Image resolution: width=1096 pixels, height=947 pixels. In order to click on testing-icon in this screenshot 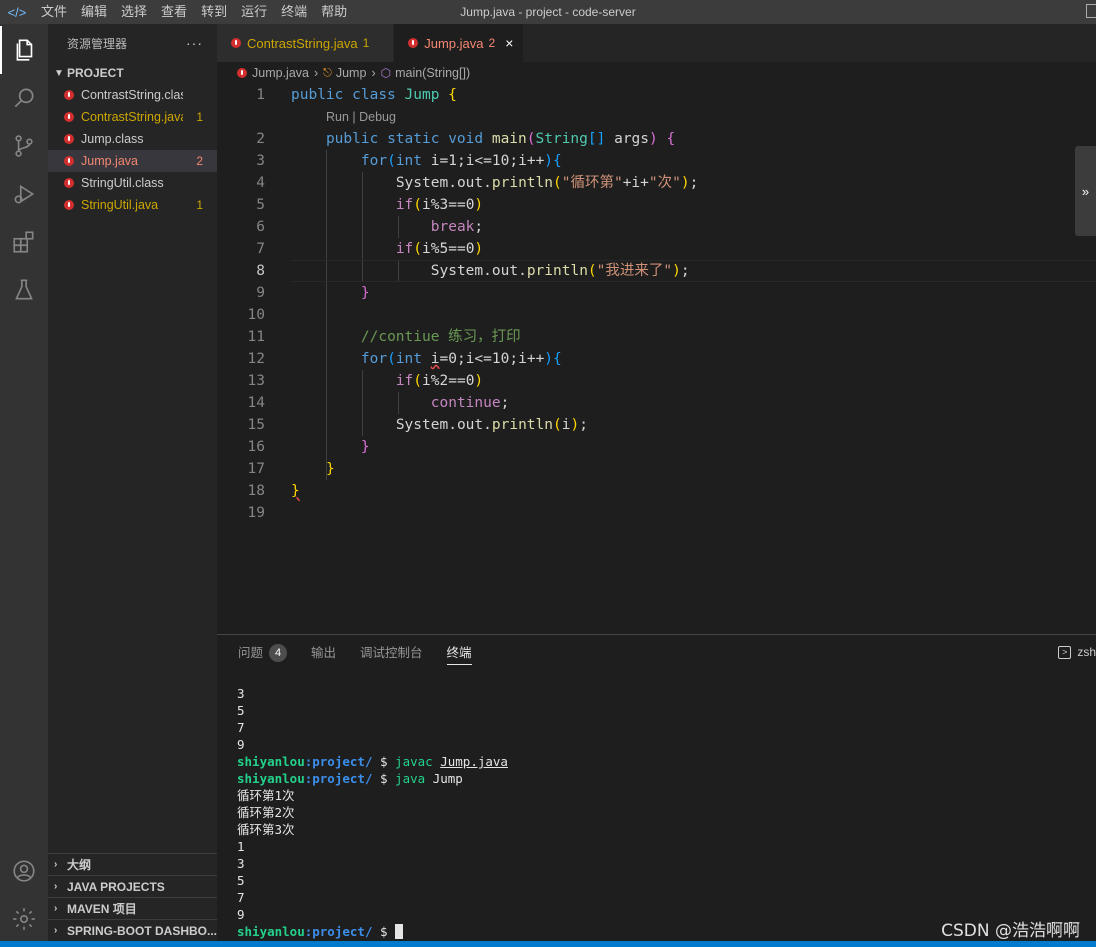, I will do `click(24, 290)`.